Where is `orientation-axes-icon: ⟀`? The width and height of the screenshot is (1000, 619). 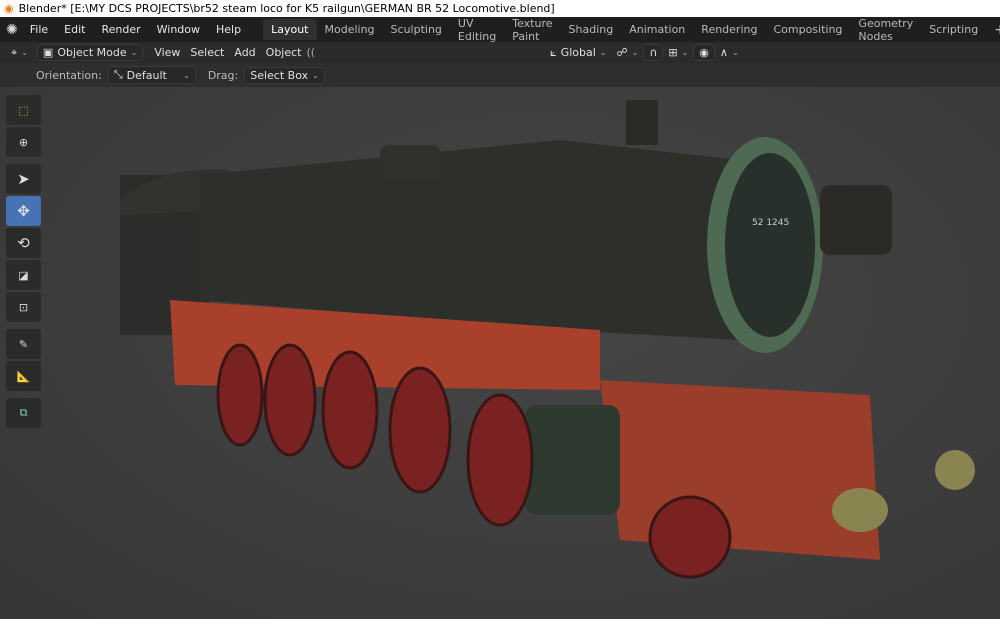
orientation-axes-icon: ⟀ is located at coordinates (553, 52).